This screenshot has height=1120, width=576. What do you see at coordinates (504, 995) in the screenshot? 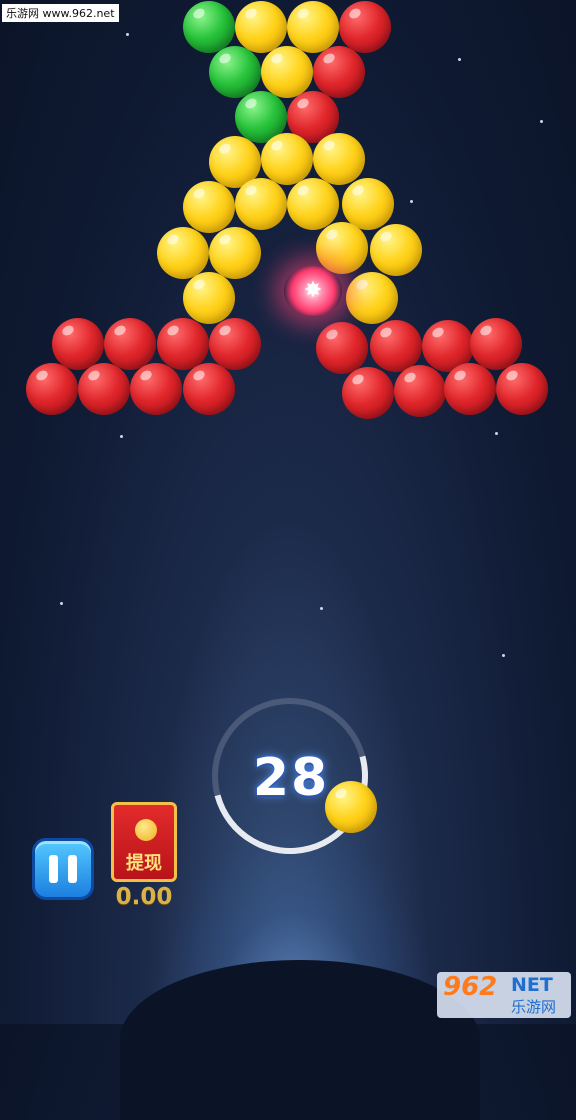
I see `site-logo: 962 NET 乐游网` at bounding box center [504, 995].